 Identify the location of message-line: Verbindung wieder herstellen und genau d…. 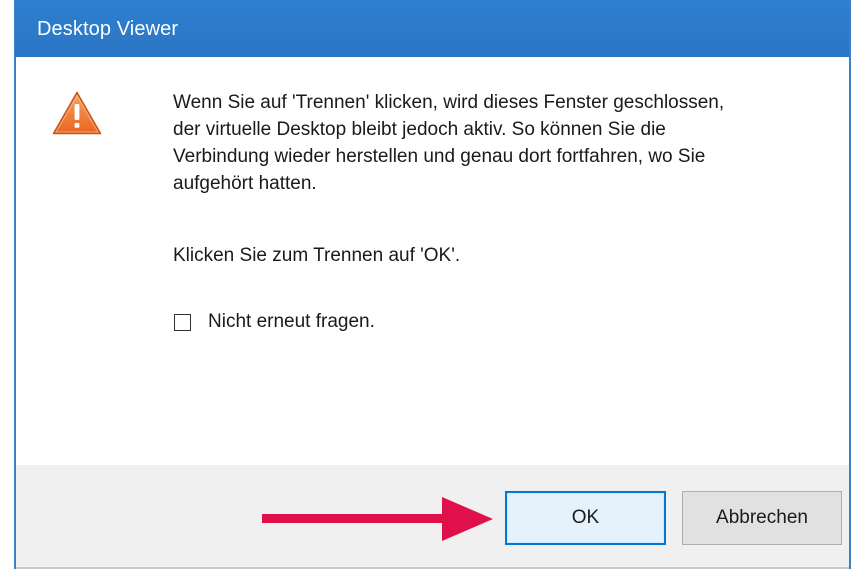
(439, 156).